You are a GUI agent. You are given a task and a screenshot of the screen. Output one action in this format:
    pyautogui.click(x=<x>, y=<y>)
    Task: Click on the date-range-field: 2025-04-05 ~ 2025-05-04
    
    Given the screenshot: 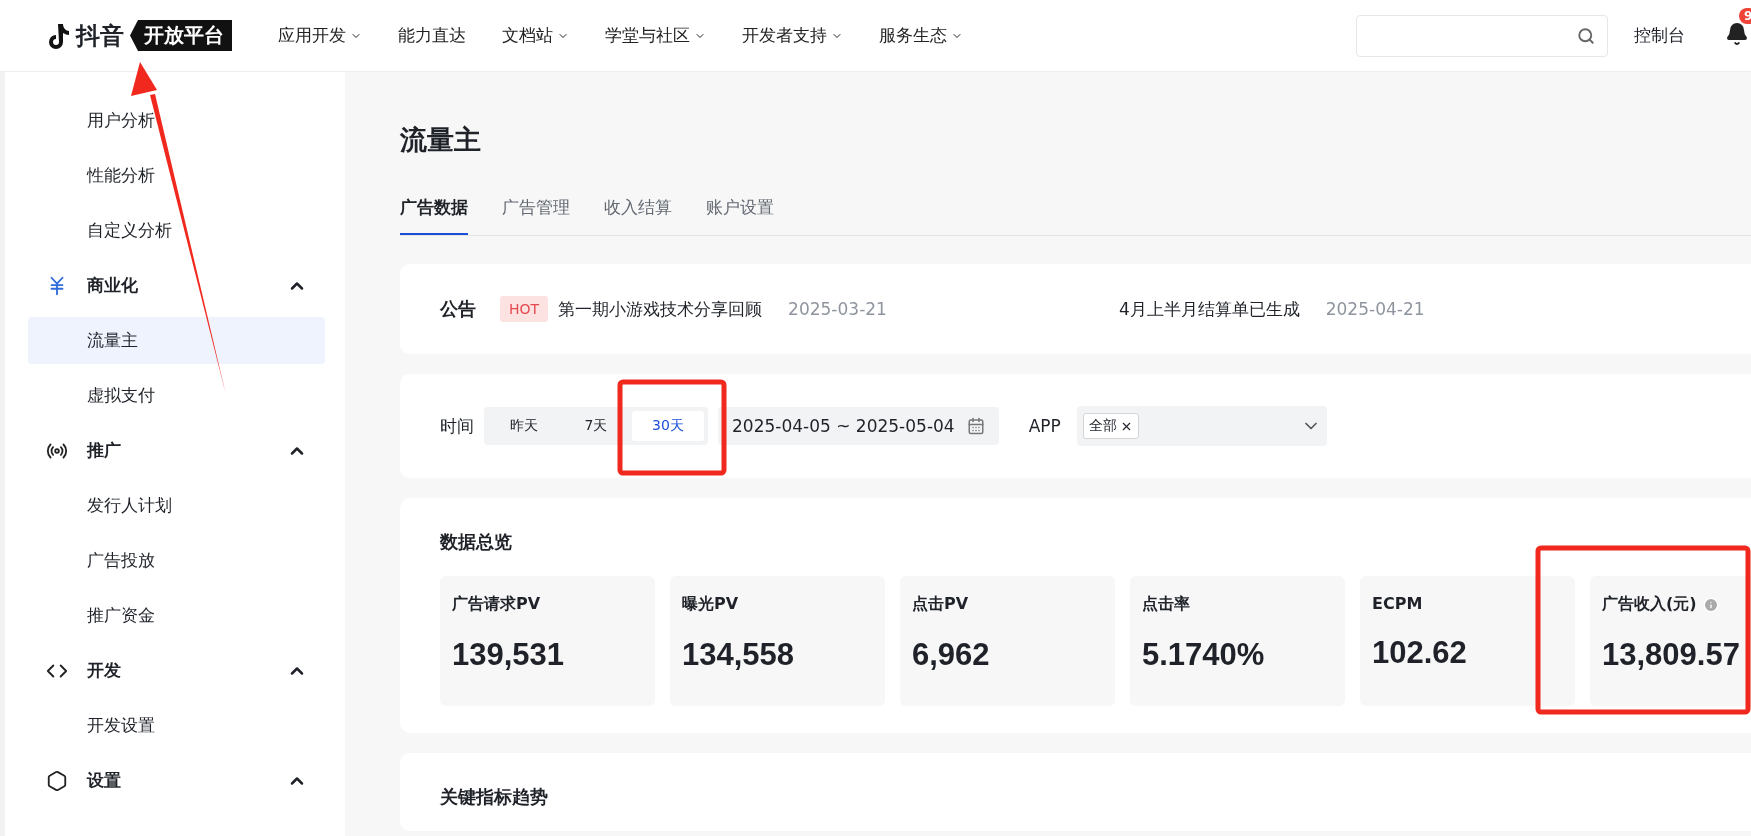 What is the action you would take?
    pyautogui.click(x=858, y=426)
    